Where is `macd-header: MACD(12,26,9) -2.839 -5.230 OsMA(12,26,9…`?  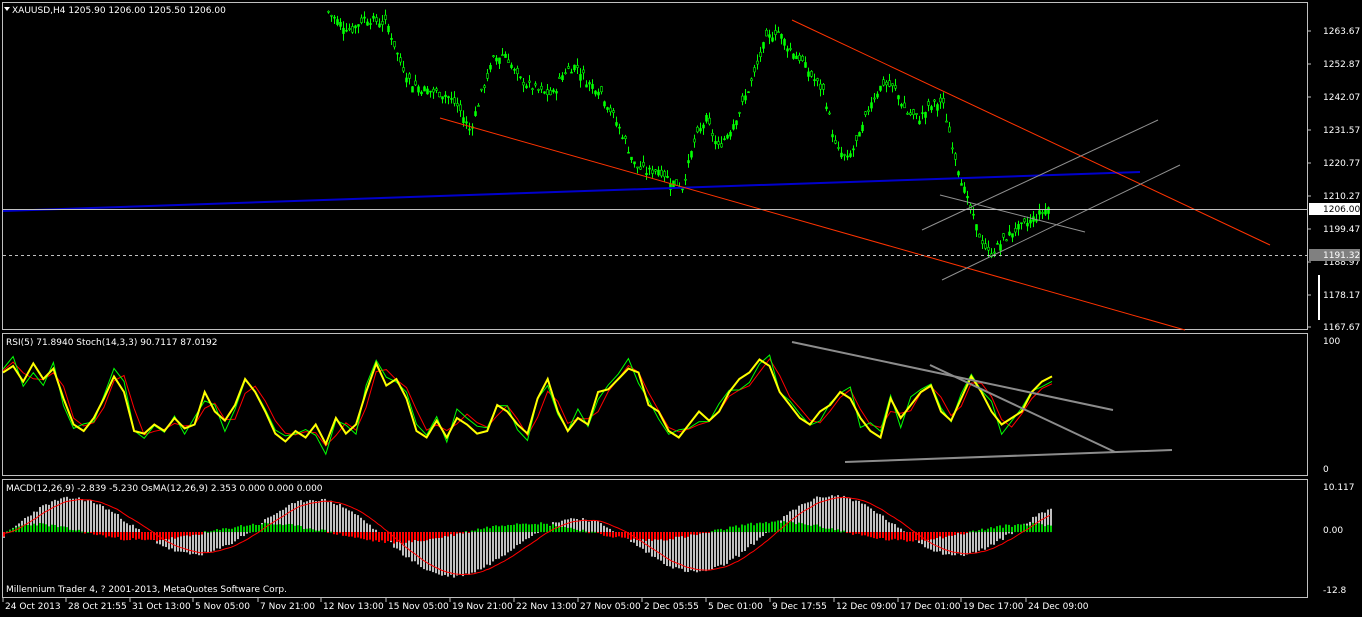
macd-header: MACD(12,26,9) -2.839 -5.230 OsMA(12,26,9… is located at coordinates (164, 489).